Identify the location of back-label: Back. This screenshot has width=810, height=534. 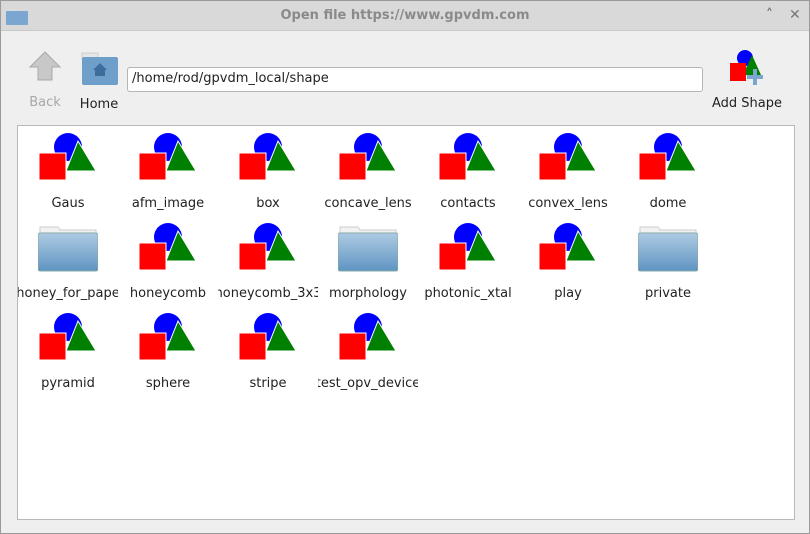
(45, 102).